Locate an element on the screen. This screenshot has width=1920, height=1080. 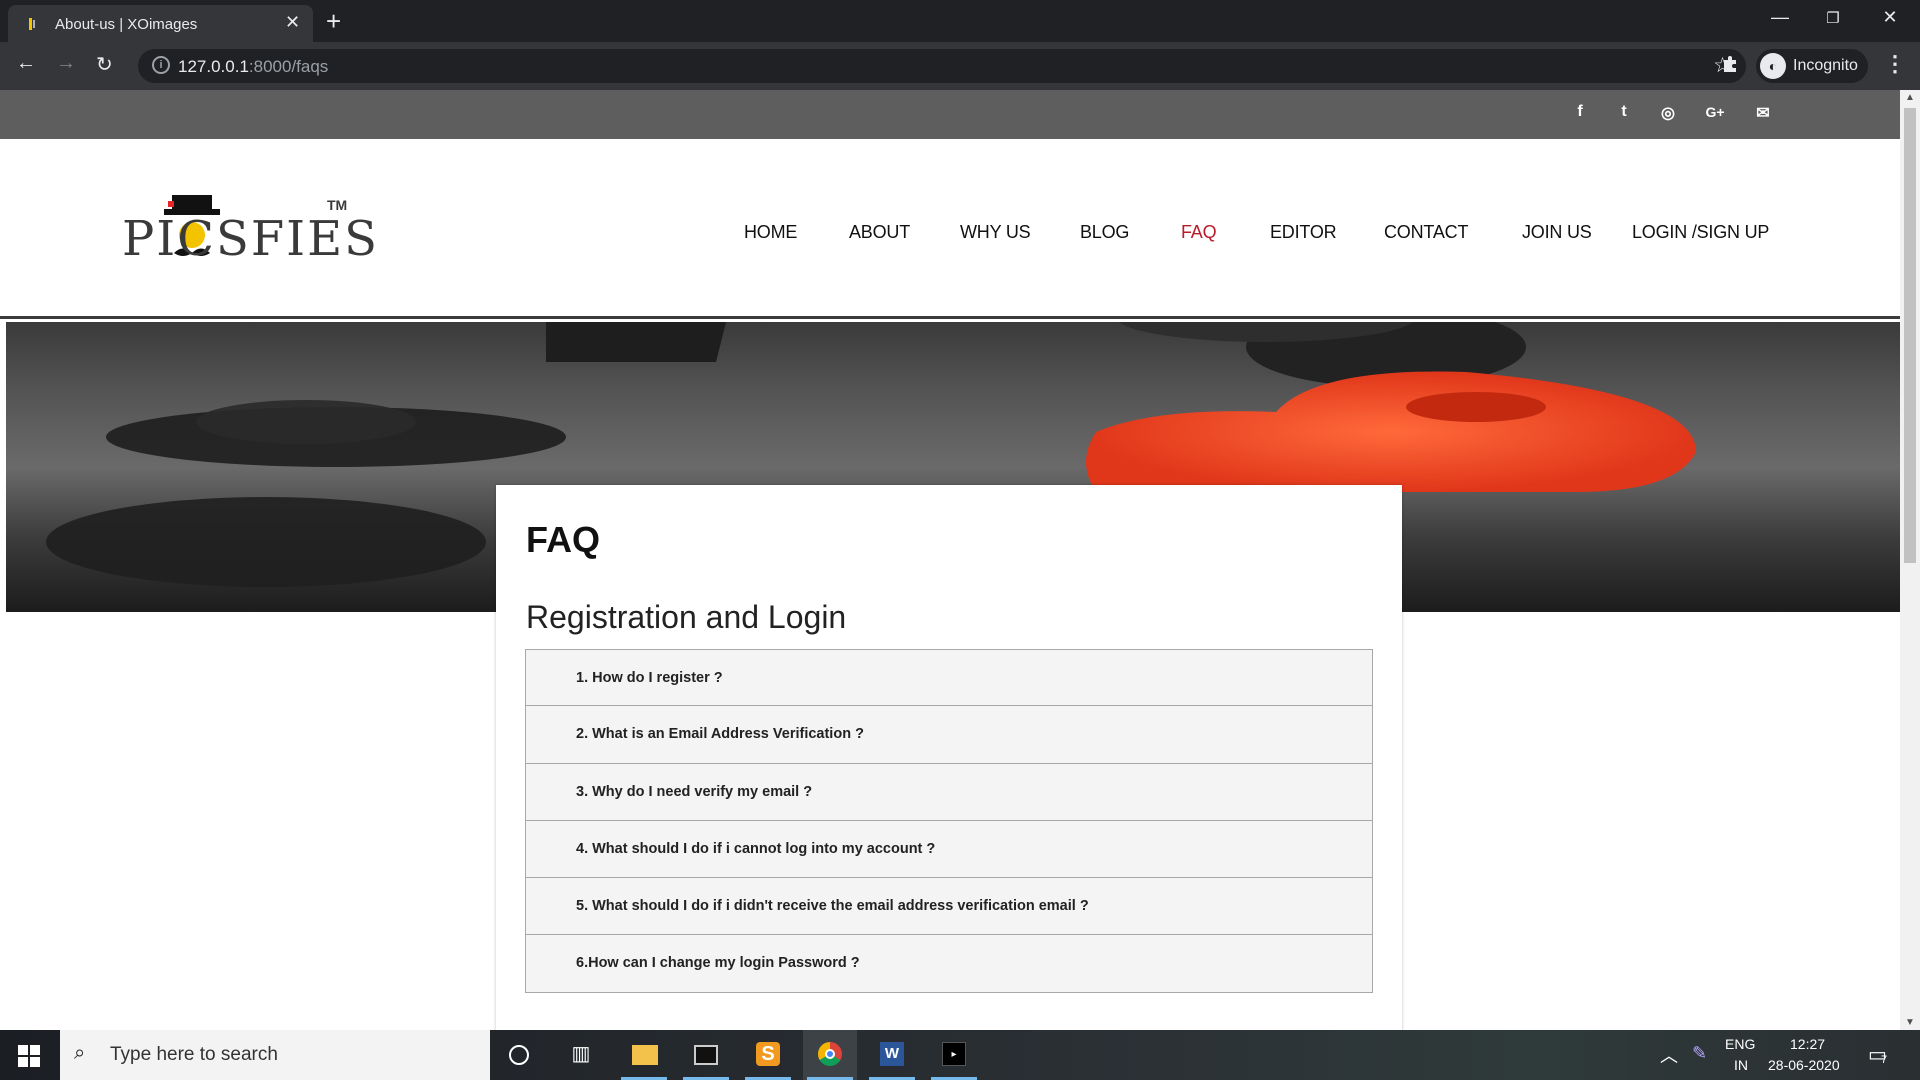
google-plus-icon: G+ is located at coordinates (1715, 112).